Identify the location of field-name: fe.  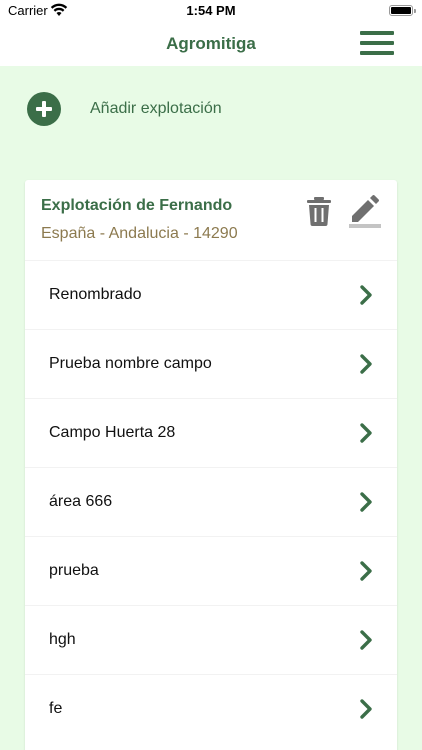
(55, 709).